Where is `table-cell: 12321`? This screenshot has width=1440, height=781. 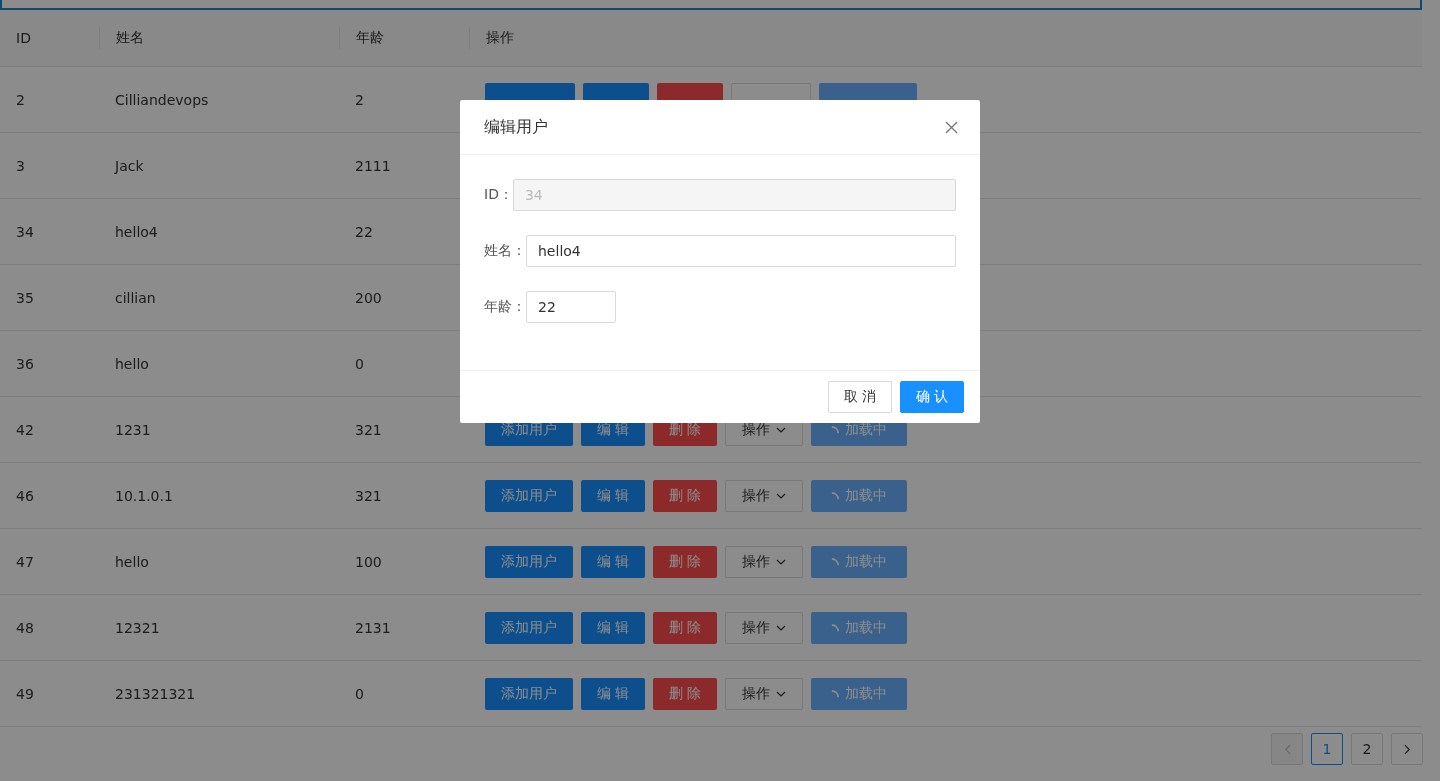 table-cell: 12321 is located at coordinates (137, 627).